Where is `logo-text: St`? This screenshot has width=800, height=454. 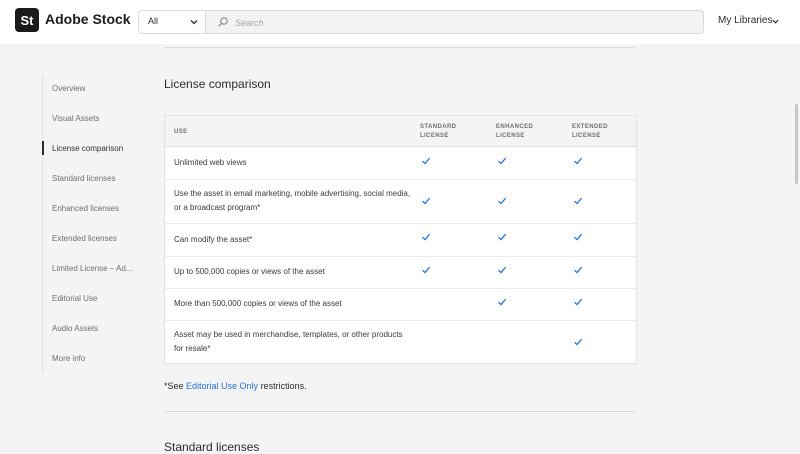
logo-text: St is located at coordinates (27, 20).